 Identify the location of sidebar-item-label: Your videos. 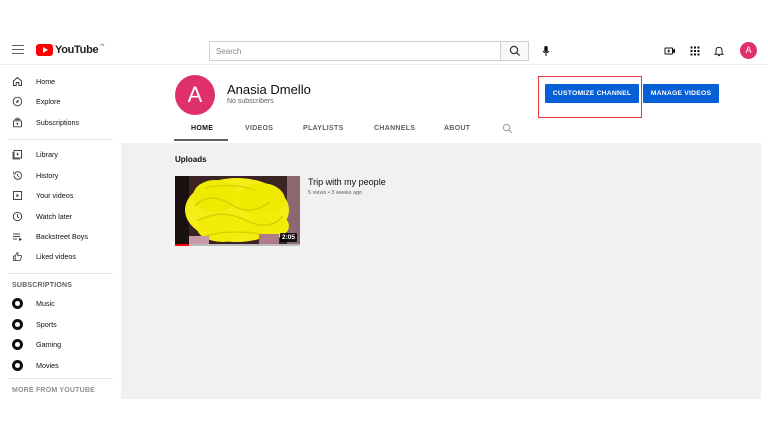
(55, 195).